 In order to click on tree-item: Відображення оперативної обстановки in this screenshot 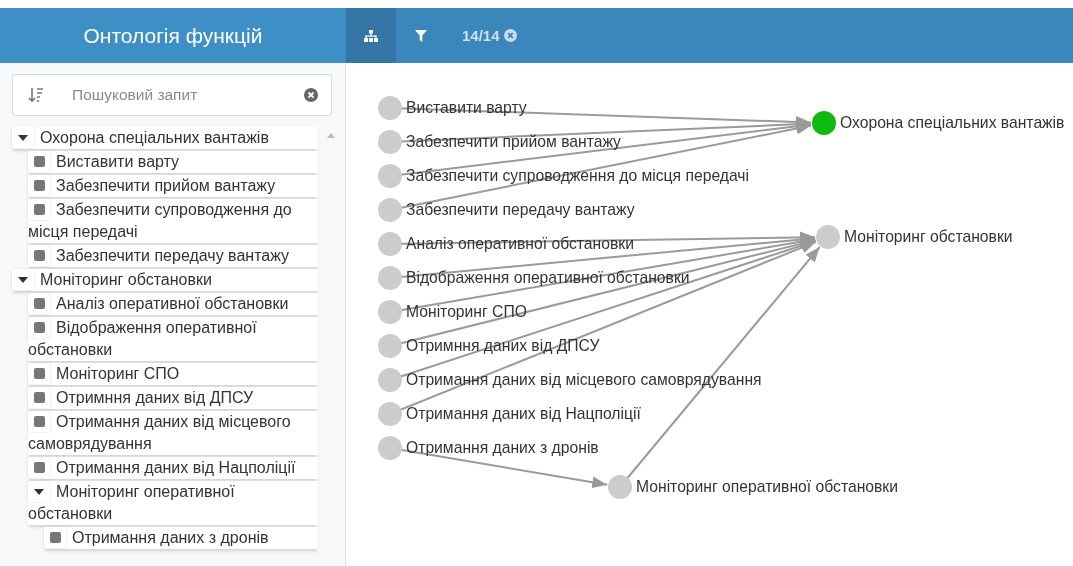, I will do `click(173, 339)`.